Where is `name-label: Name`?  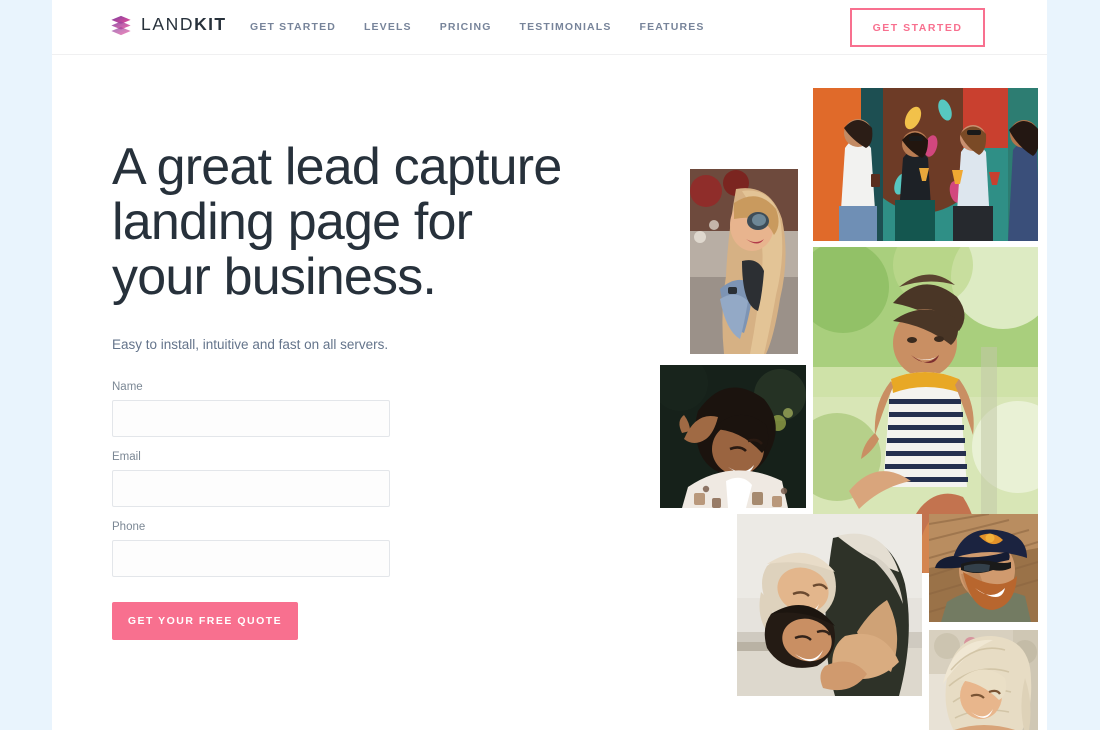
name-label: Name is located at coordinates (127, 387).